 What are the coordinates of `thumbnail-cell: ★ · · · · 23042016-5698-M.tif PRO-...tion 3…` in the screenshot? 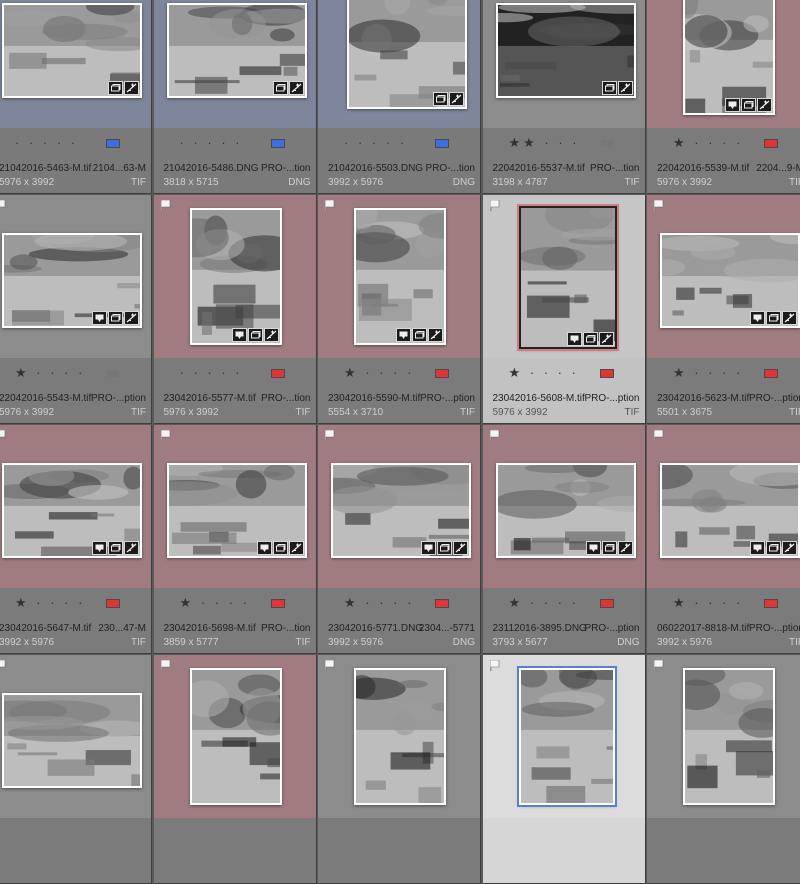 It's located at (235, 539).